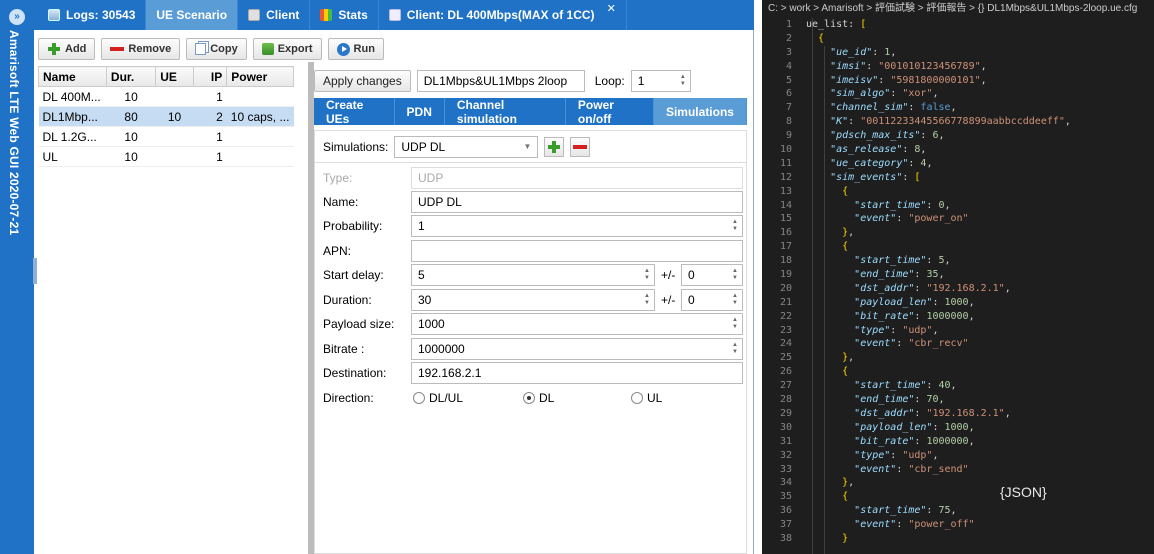 Image resolution: width=1154 pixels, height=554 pixels. Describe the element at coordinates (166, 96) in the screenshot. I see `table-row: DL 400M... 10 1` at that location.